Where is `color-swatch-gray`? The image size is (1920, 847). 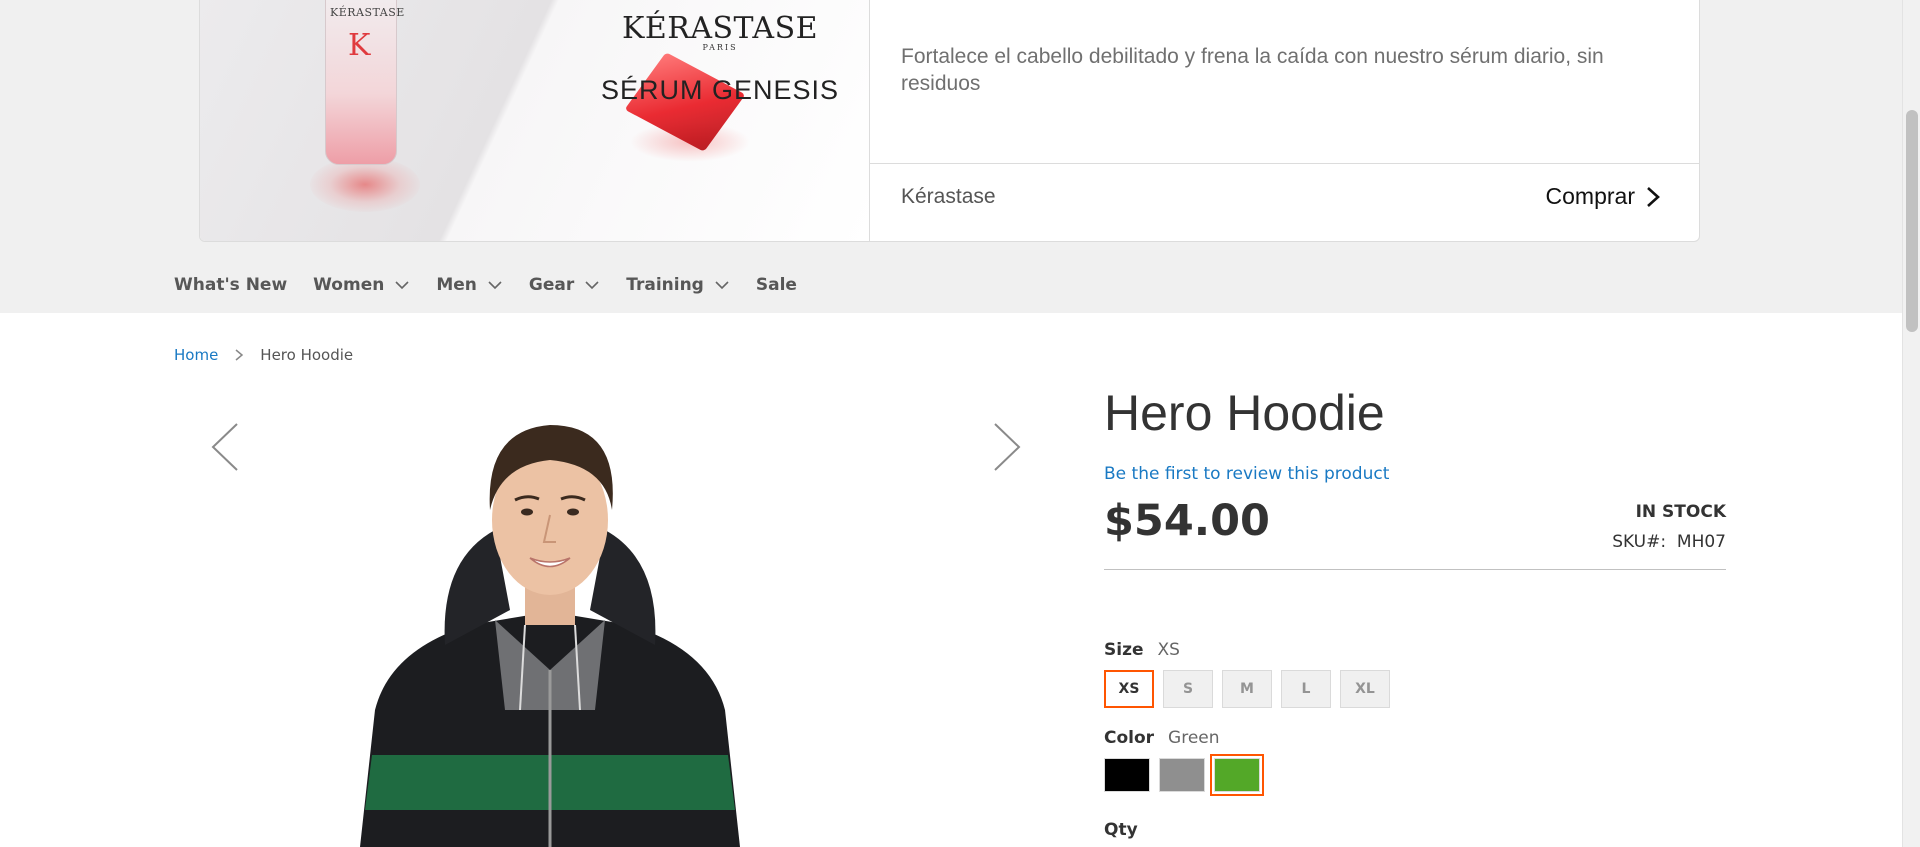 color-swatch-gray is located at coordinates (1182, 775).